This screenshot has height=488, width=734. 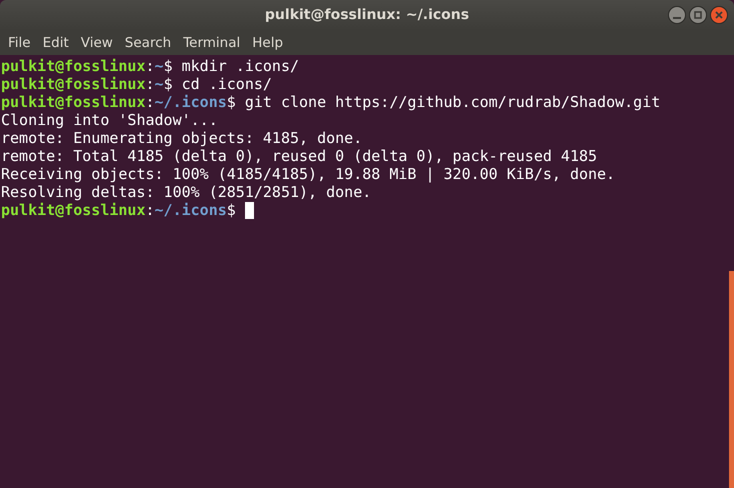 I want to click on close-icon, so click(x=719, y=15).